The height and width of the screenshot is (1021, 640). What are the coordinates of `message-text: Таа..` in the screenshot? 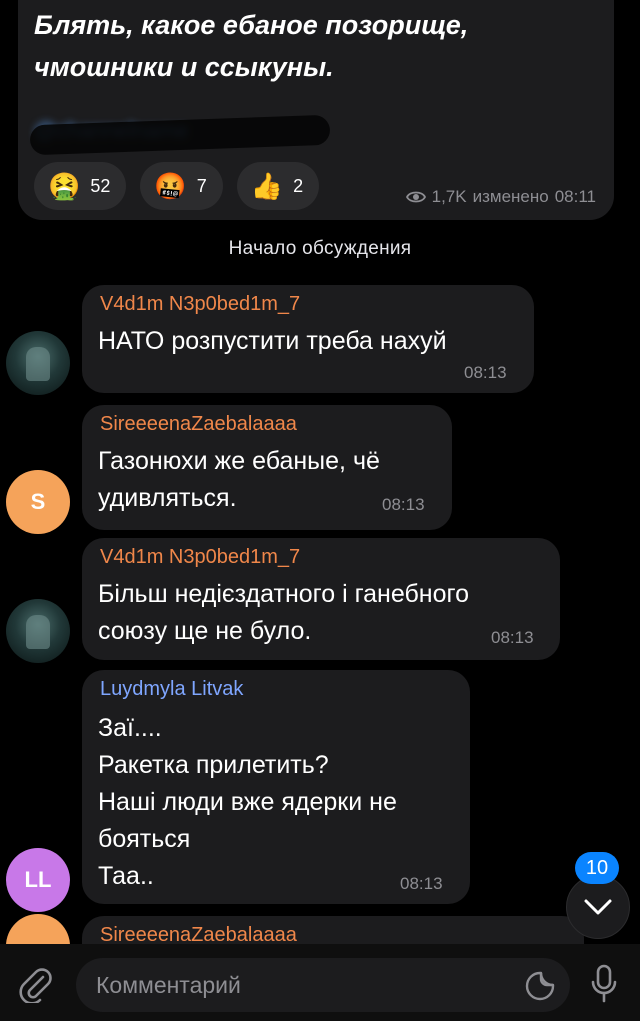 It's located at (126, 876).